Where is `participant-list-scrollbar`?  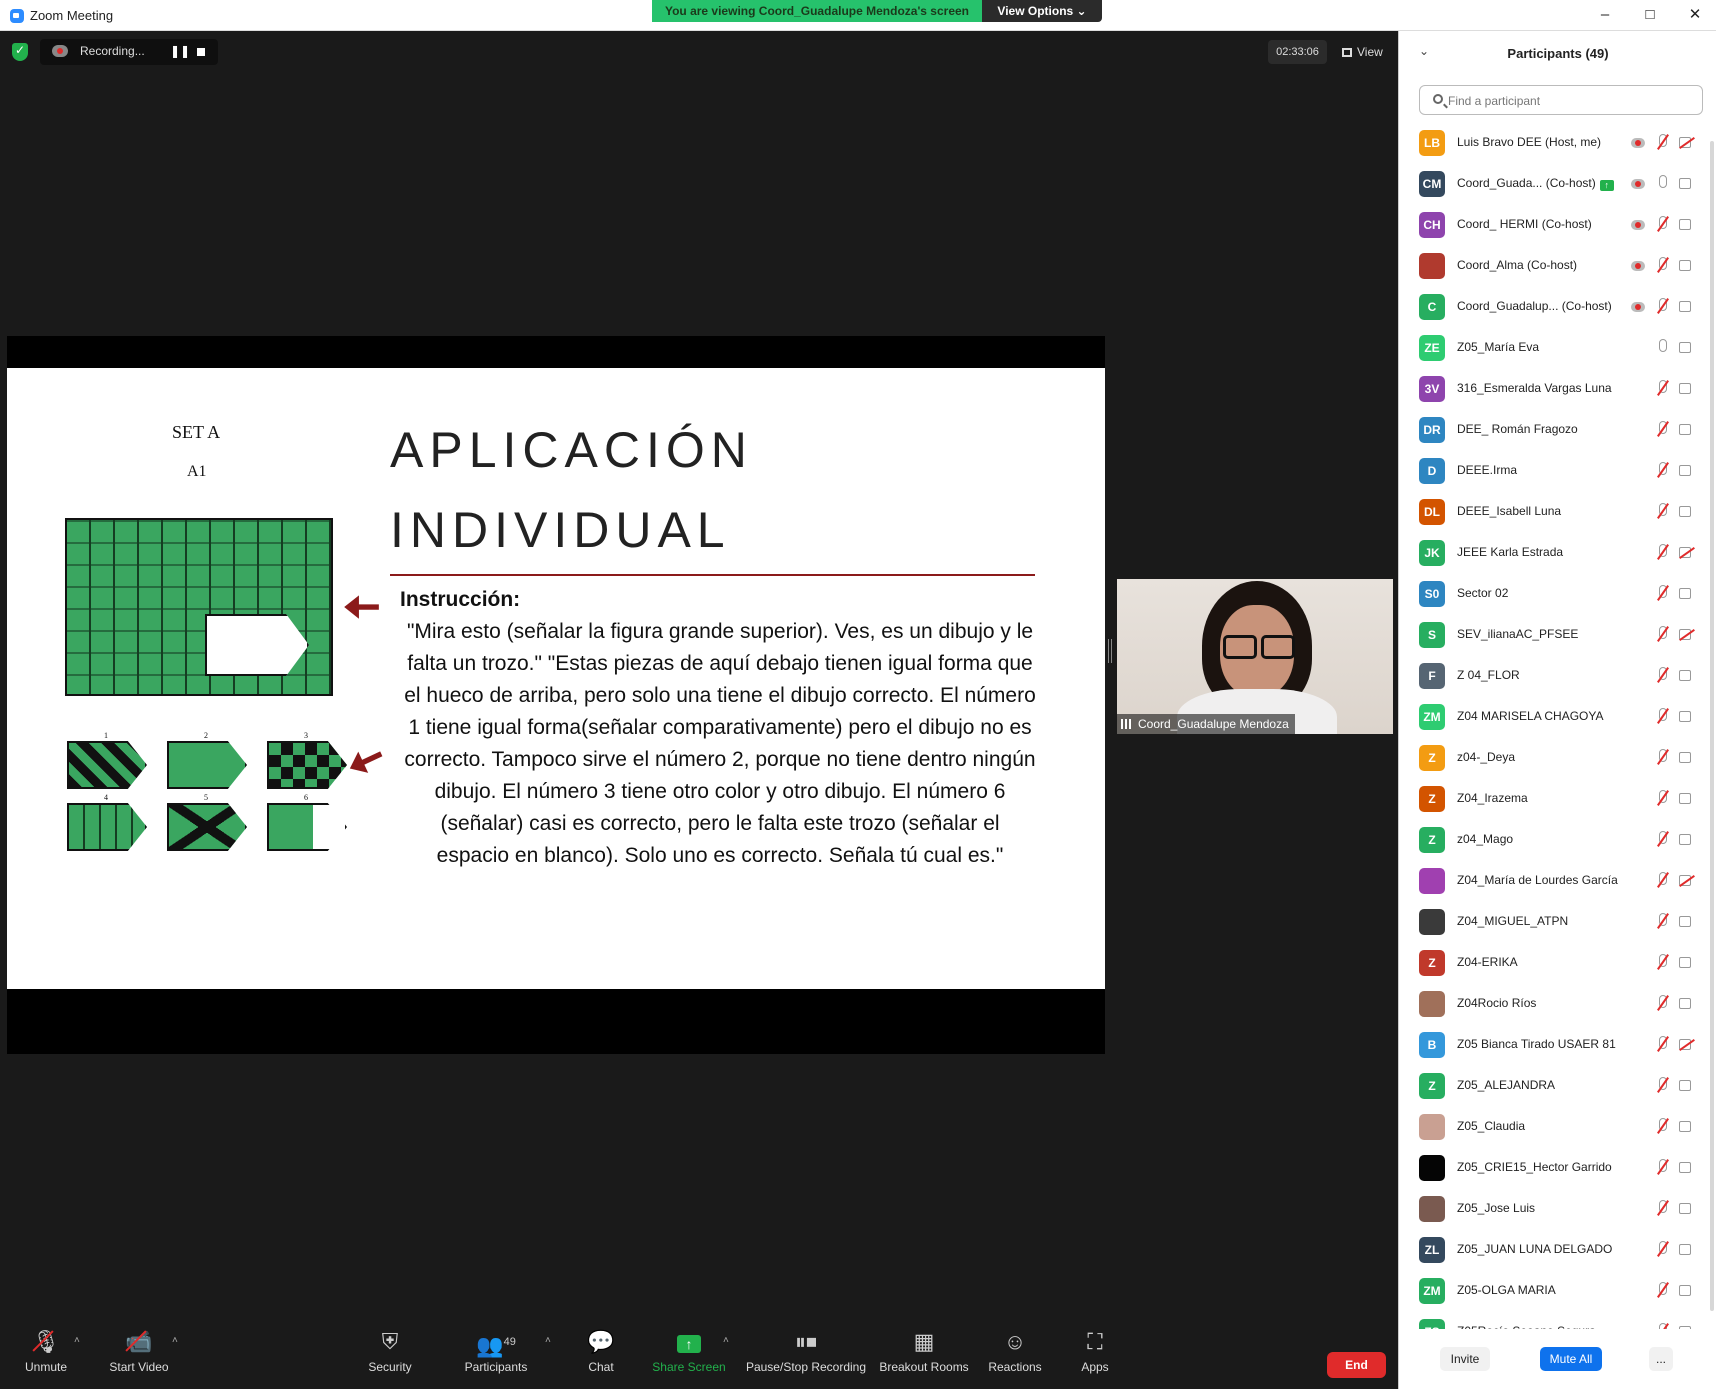
participant-list-scrollbar is located at coordinates (1712, 726).